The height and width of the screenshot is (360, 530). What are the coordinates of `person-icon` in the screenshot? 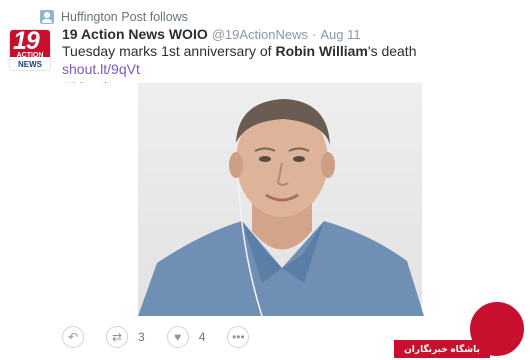 It's located at (47, 17).